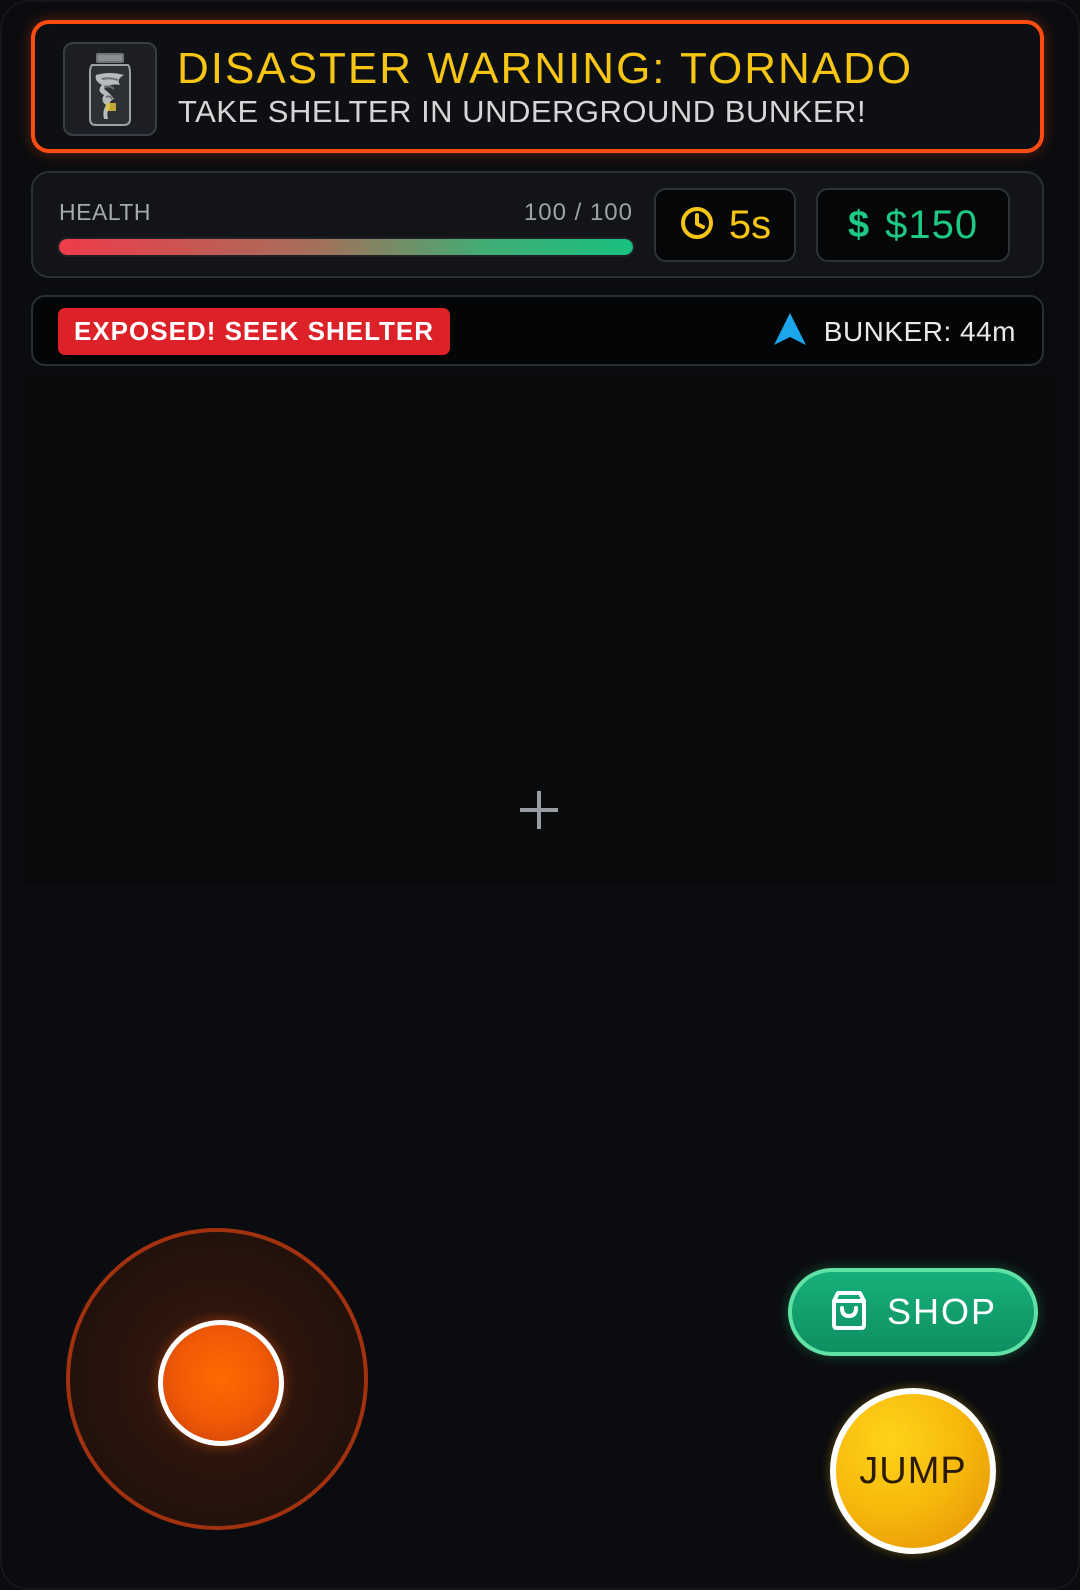 This screenshot has width=1080, height=1590. Describe the element at coordinates (110, 89) in the screenshot. I see `tornado-jar-icon` at that location.